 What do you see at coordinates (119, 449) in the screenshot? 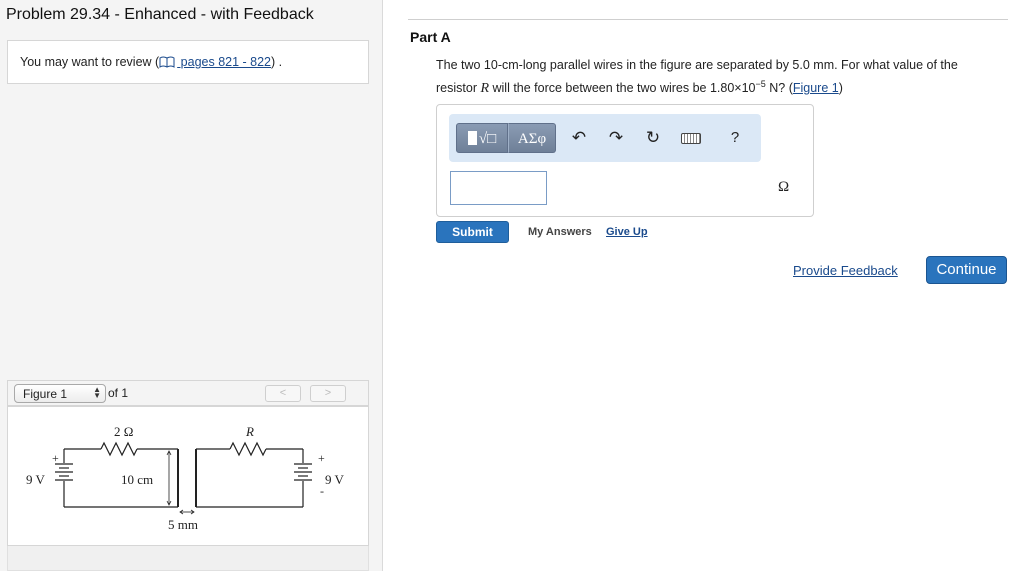
I see `left-resistor` at bounding box center [119, 449].